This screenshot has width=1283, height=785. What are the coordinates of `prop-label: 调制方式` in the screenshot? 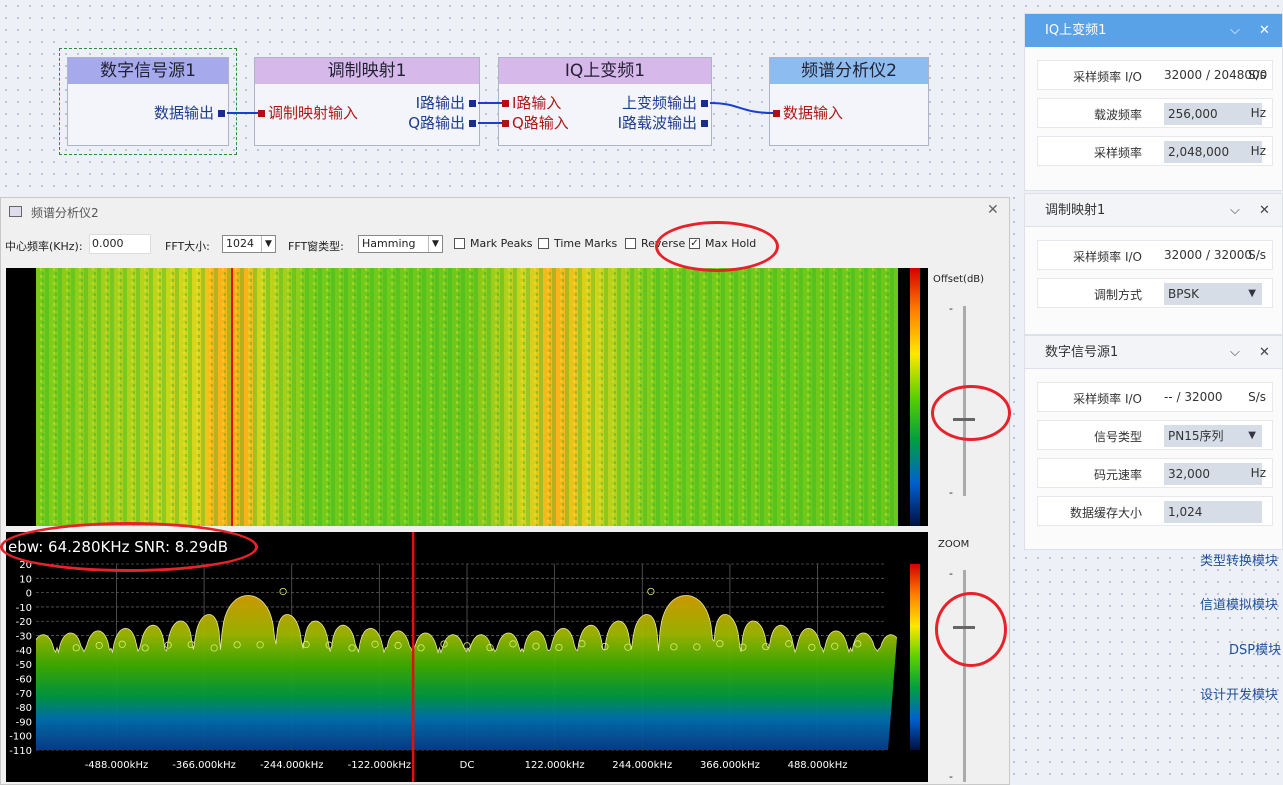 It's located at (1117, 295).